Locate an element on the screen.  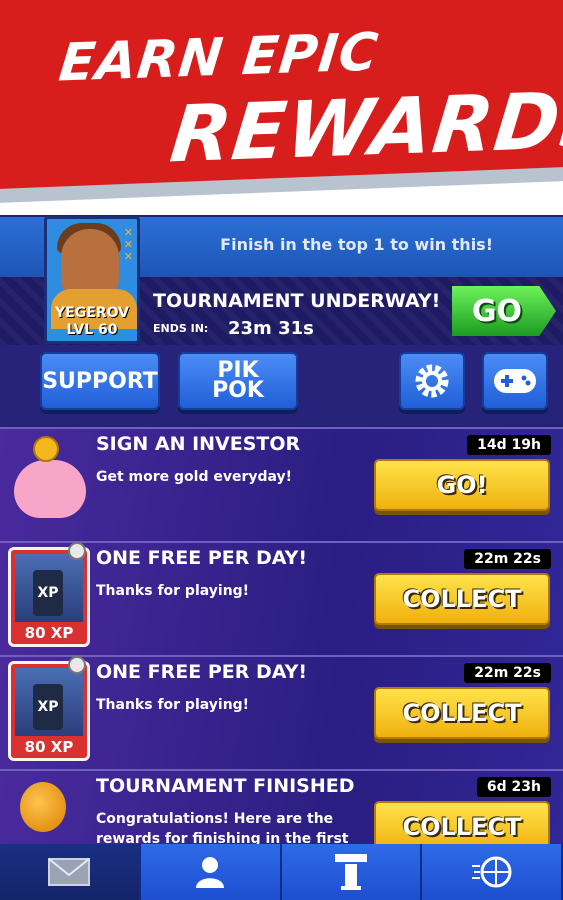
row-title: TOURNAMENT FINISHED is located at coordinates (225, 786).